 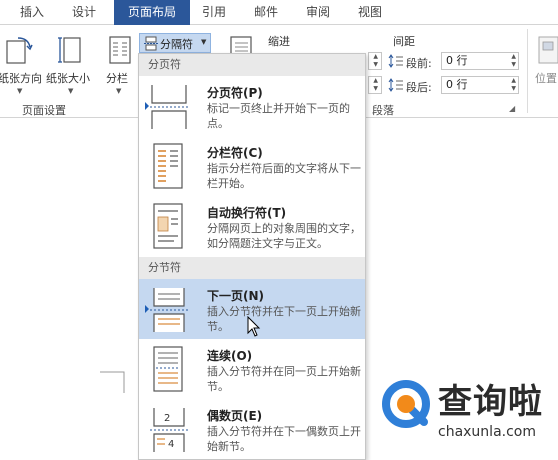 What do you see at coordinates (546, 78) in the screenshot?
I see `position-button: 位置` at bounding box center [546, 78].